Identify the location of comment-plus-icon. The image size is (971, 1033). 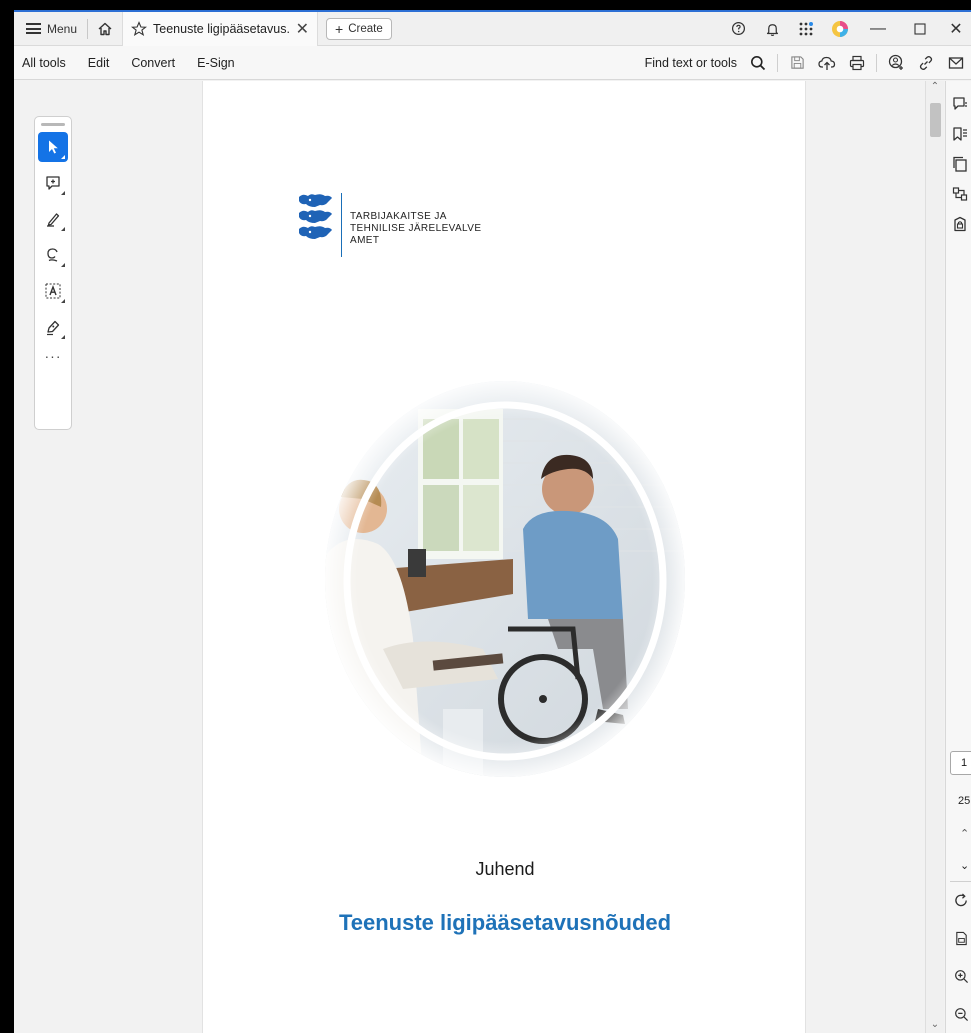
(53, 183).